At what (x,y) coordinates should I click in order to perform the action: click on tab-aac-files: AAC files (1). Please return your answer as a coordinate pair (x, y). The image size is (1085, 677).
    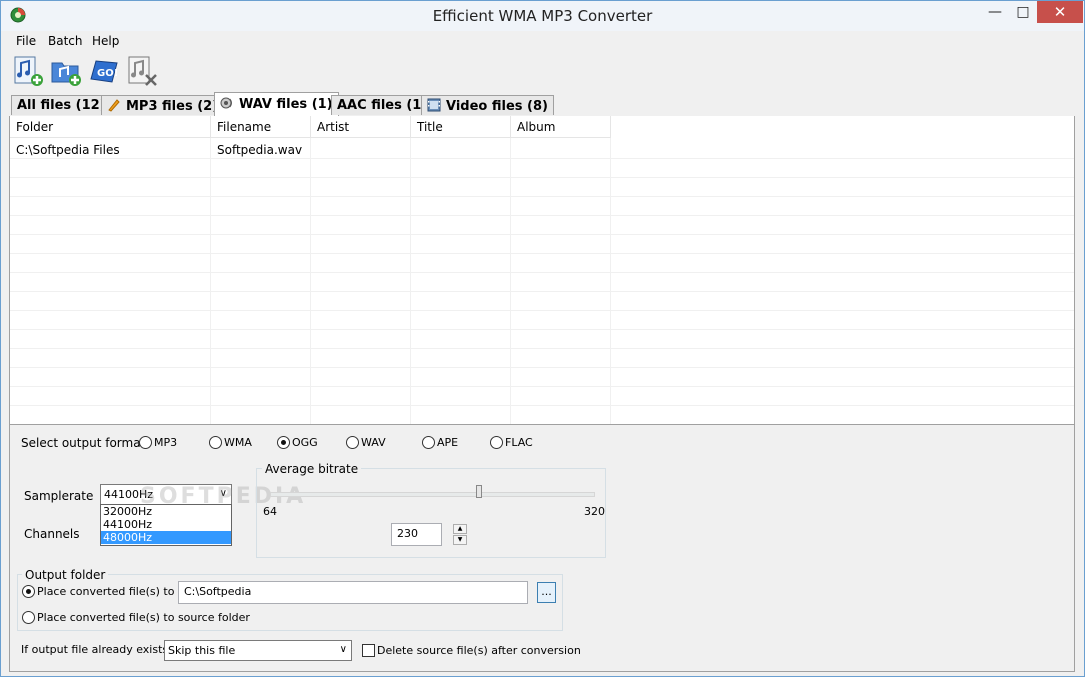
    Looking at the image, I should click on (382, 105).